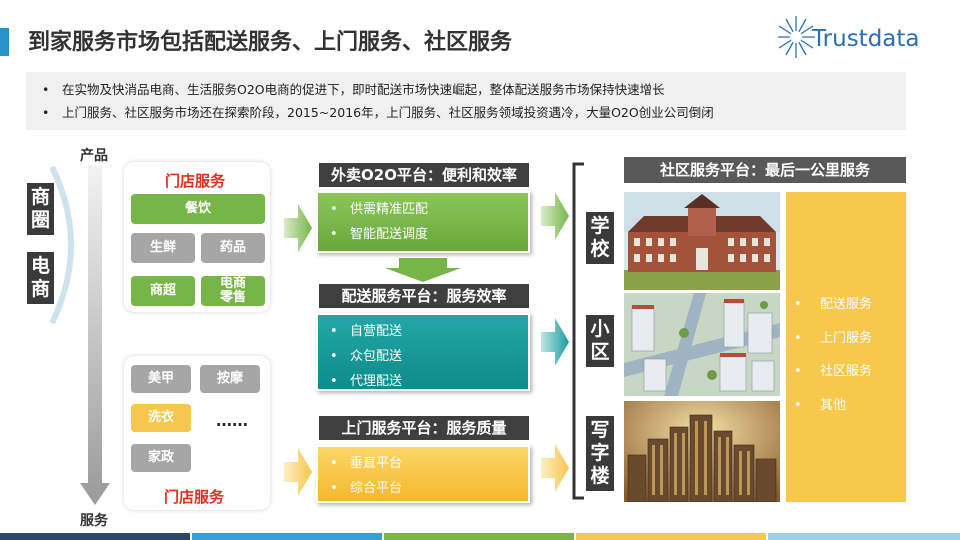  I want to click on tile-pharmacy: 药品, so click(233, 248).